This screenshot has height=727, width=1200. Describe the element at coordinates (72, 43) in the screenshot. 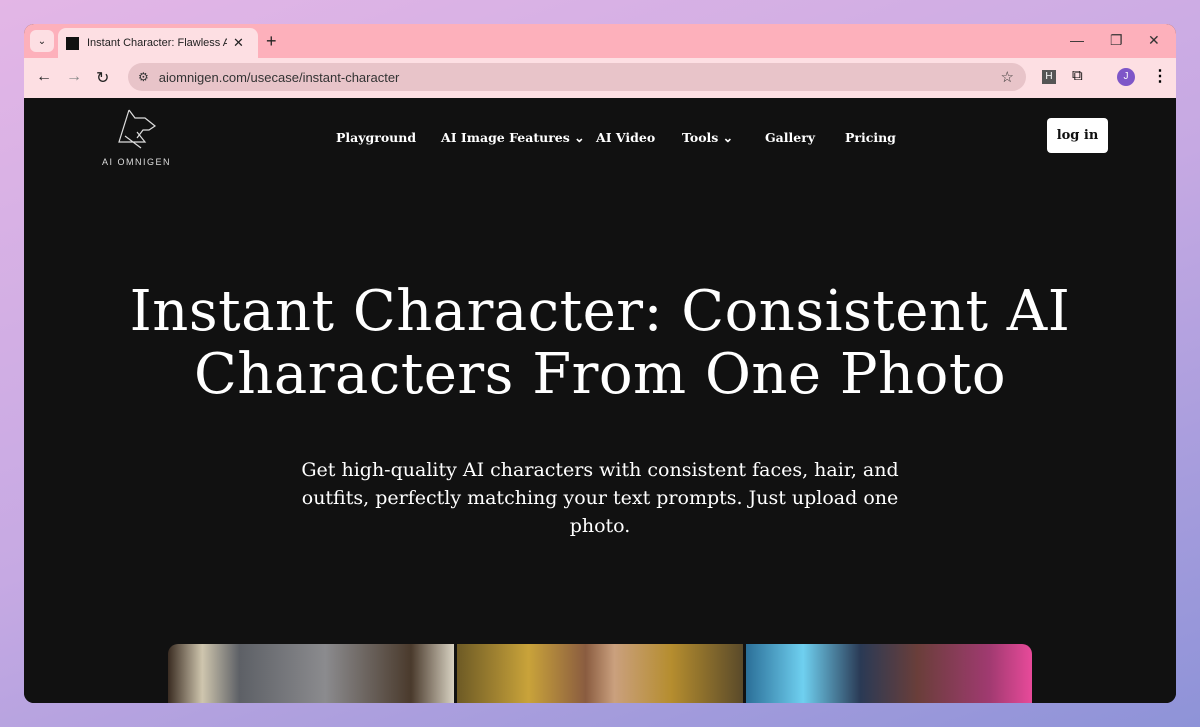

I see `favicon-icon` at that location.